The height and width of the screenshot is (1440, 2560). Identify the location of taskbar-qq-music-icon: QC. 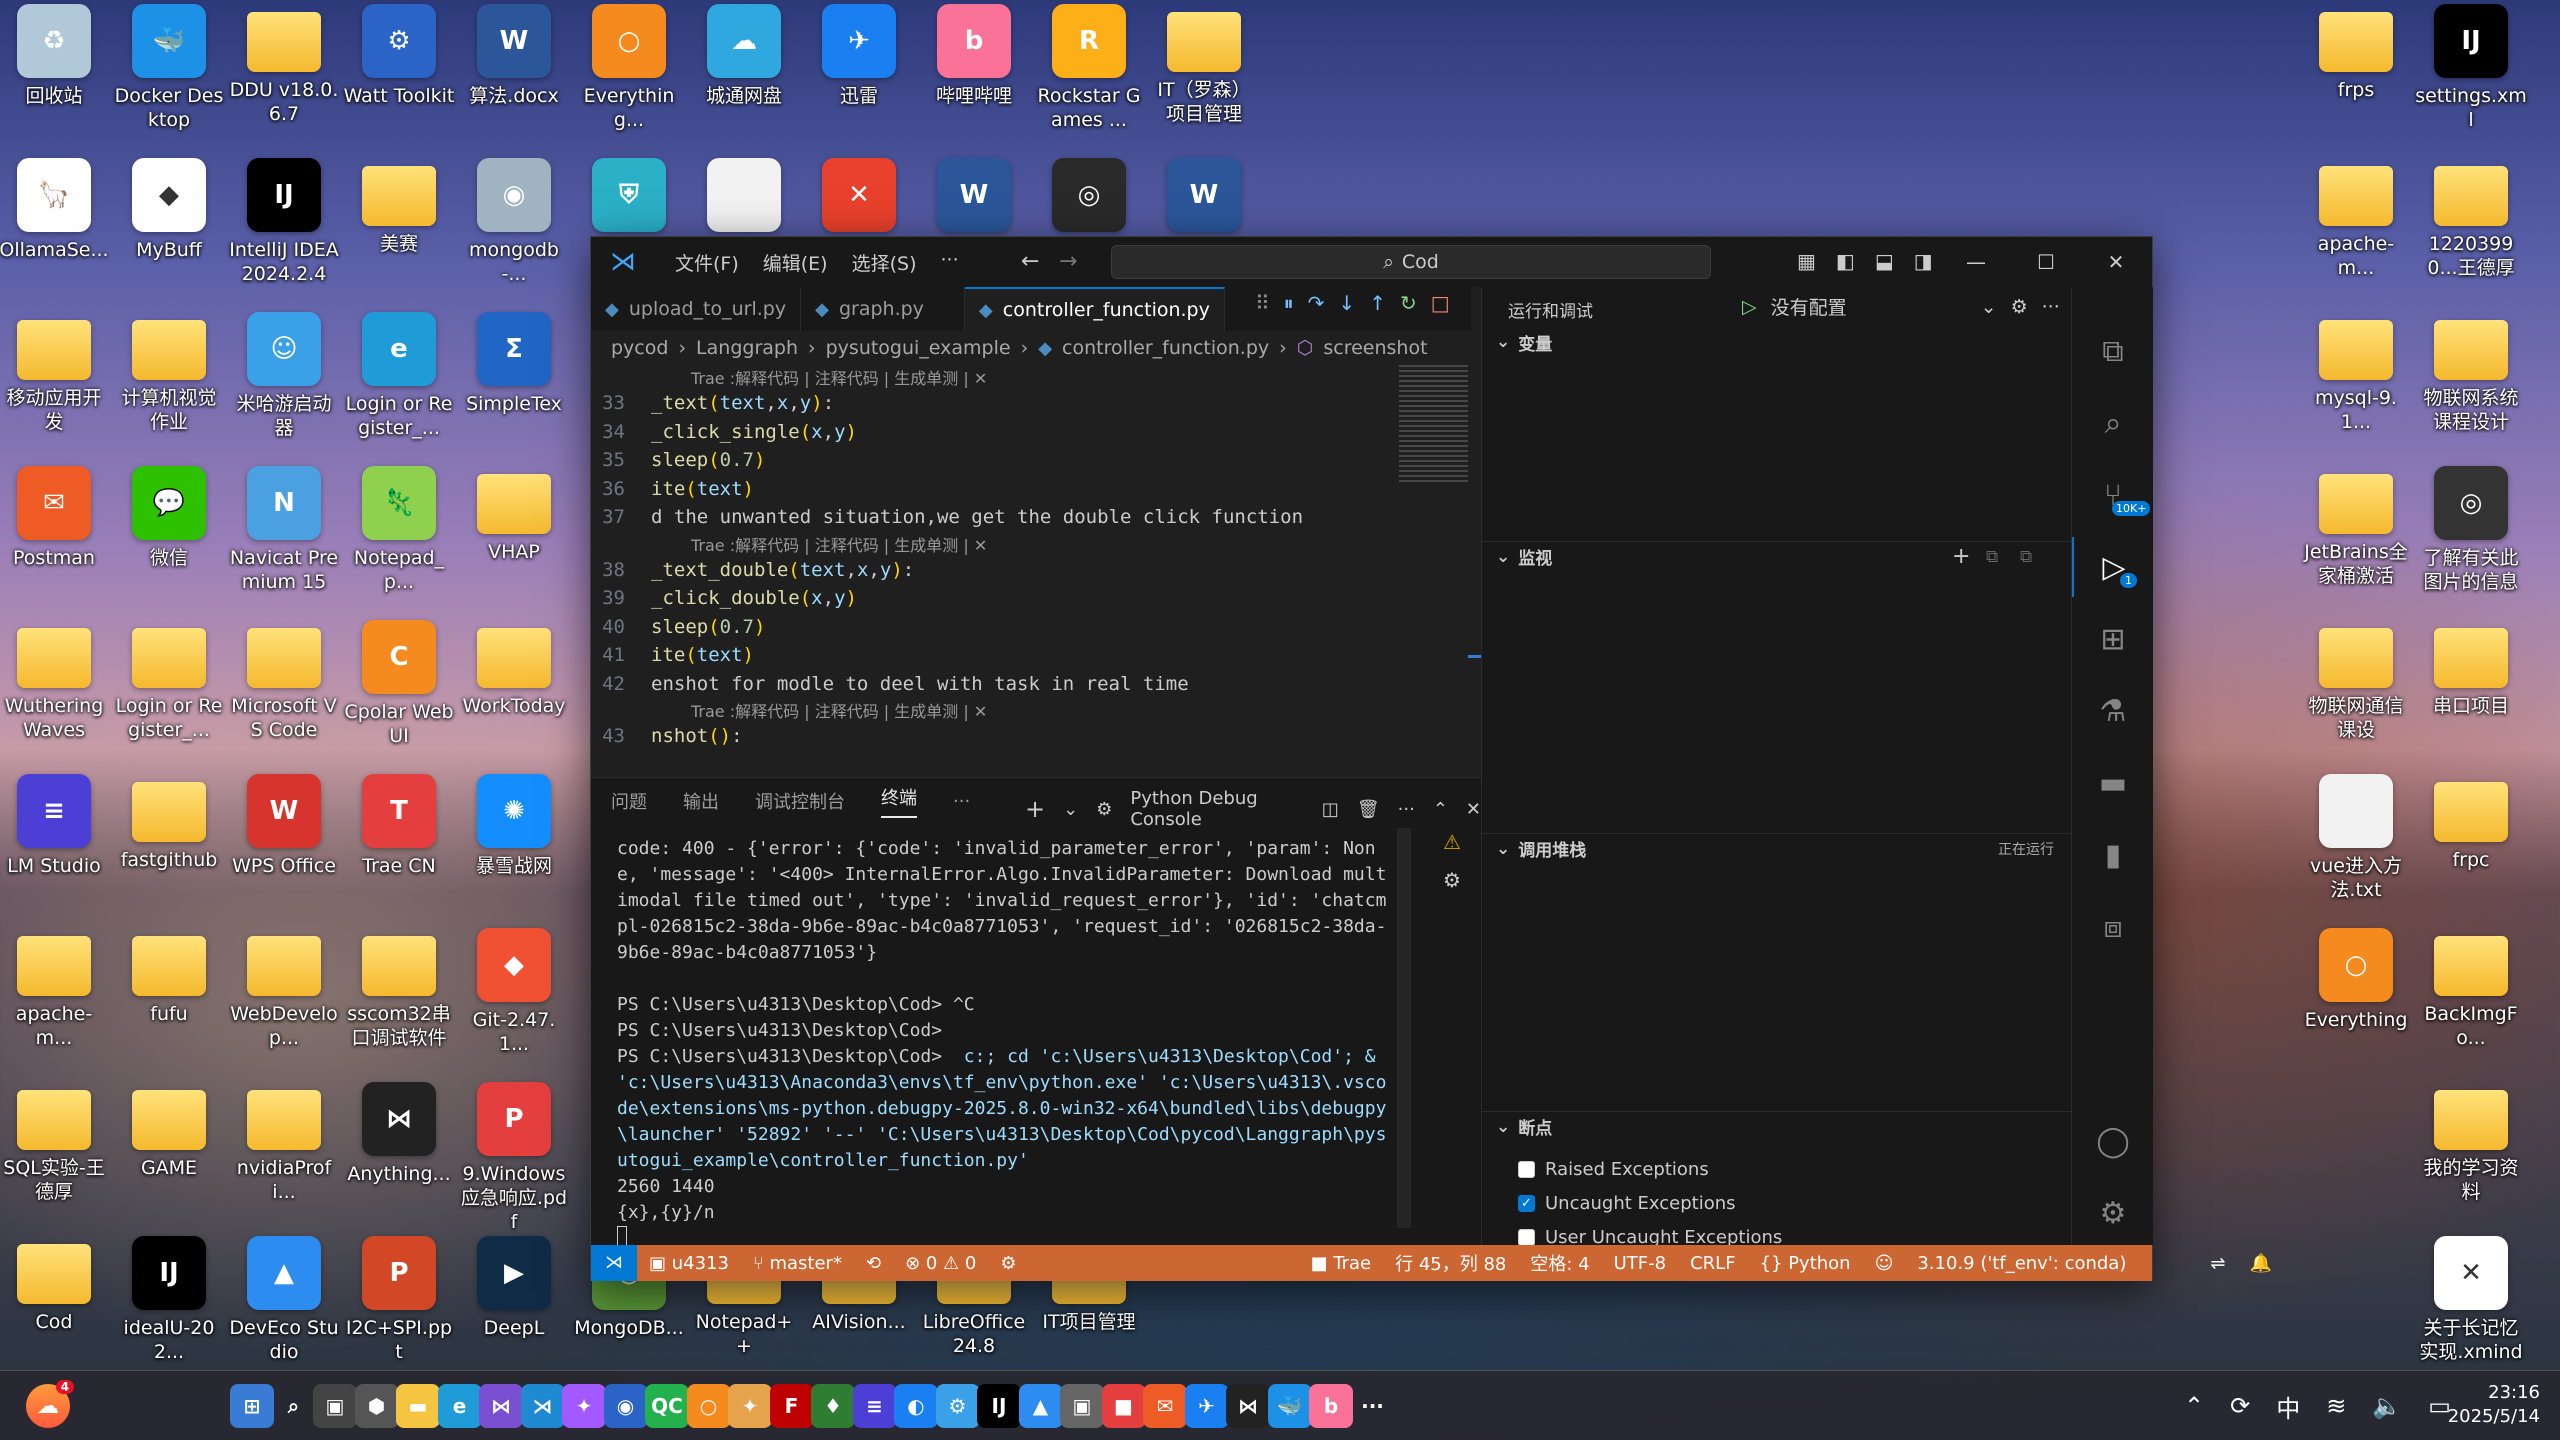
(667, 1406).